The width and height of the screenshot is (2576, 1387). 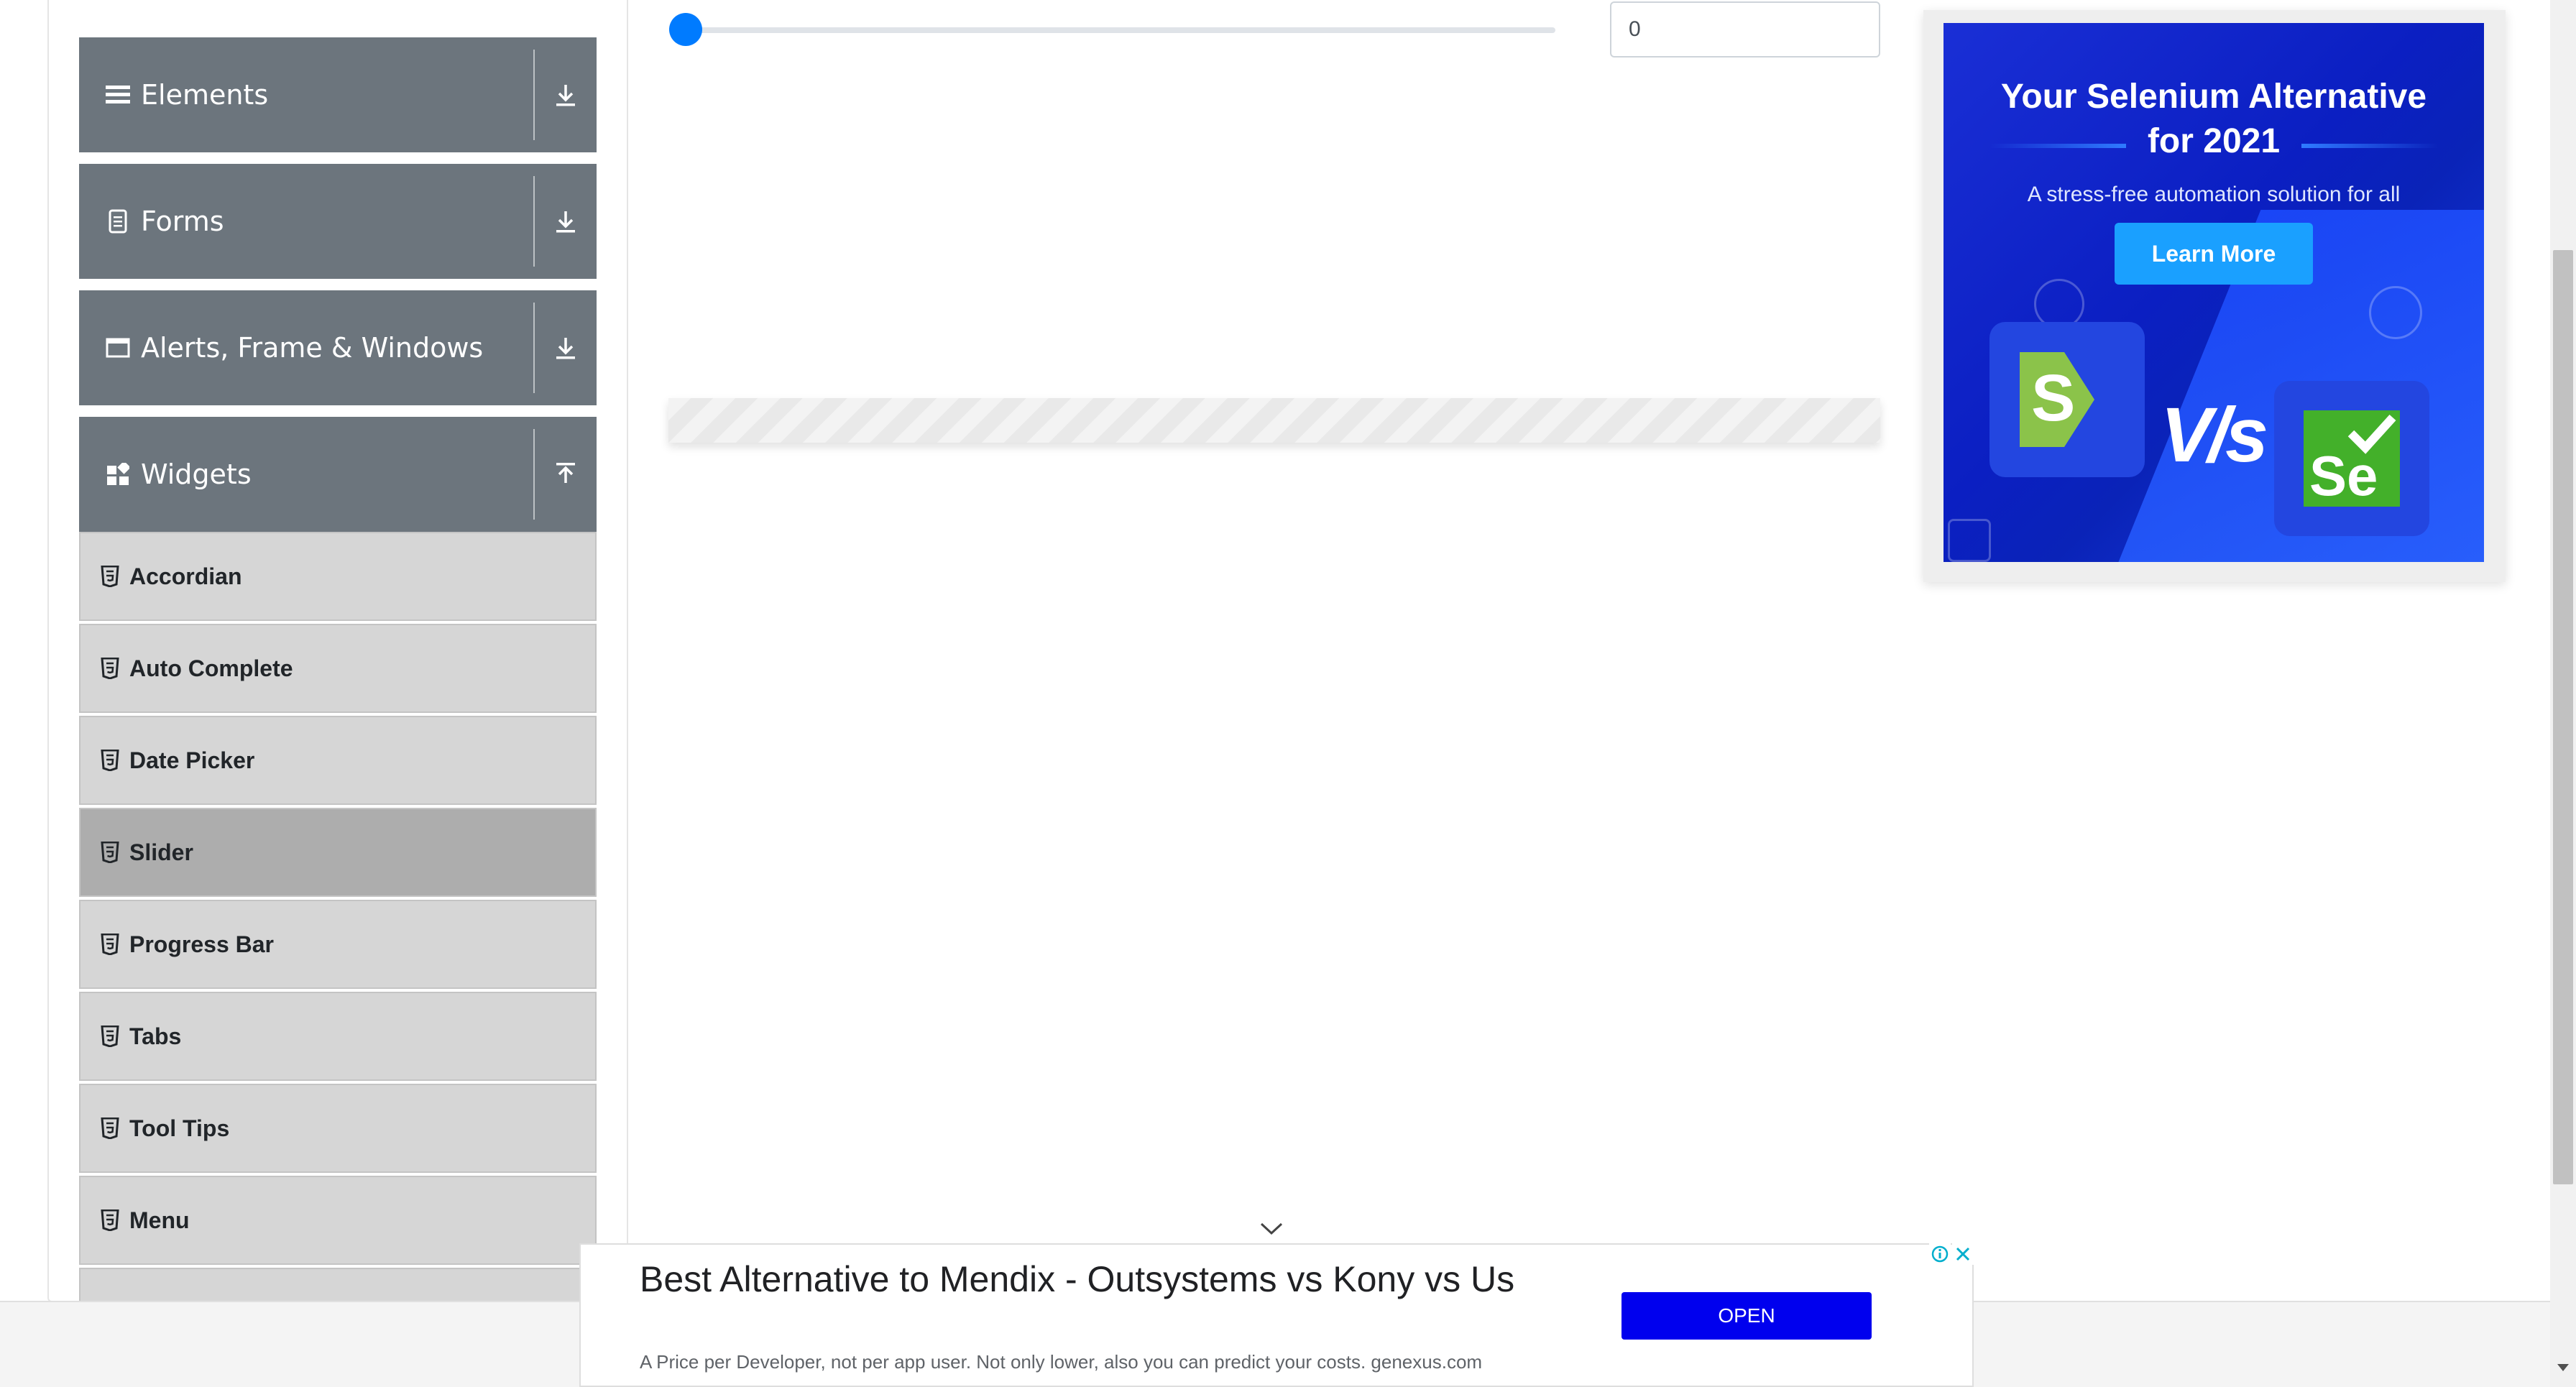 I want to click on document-icon, so click(x=118, y=221).